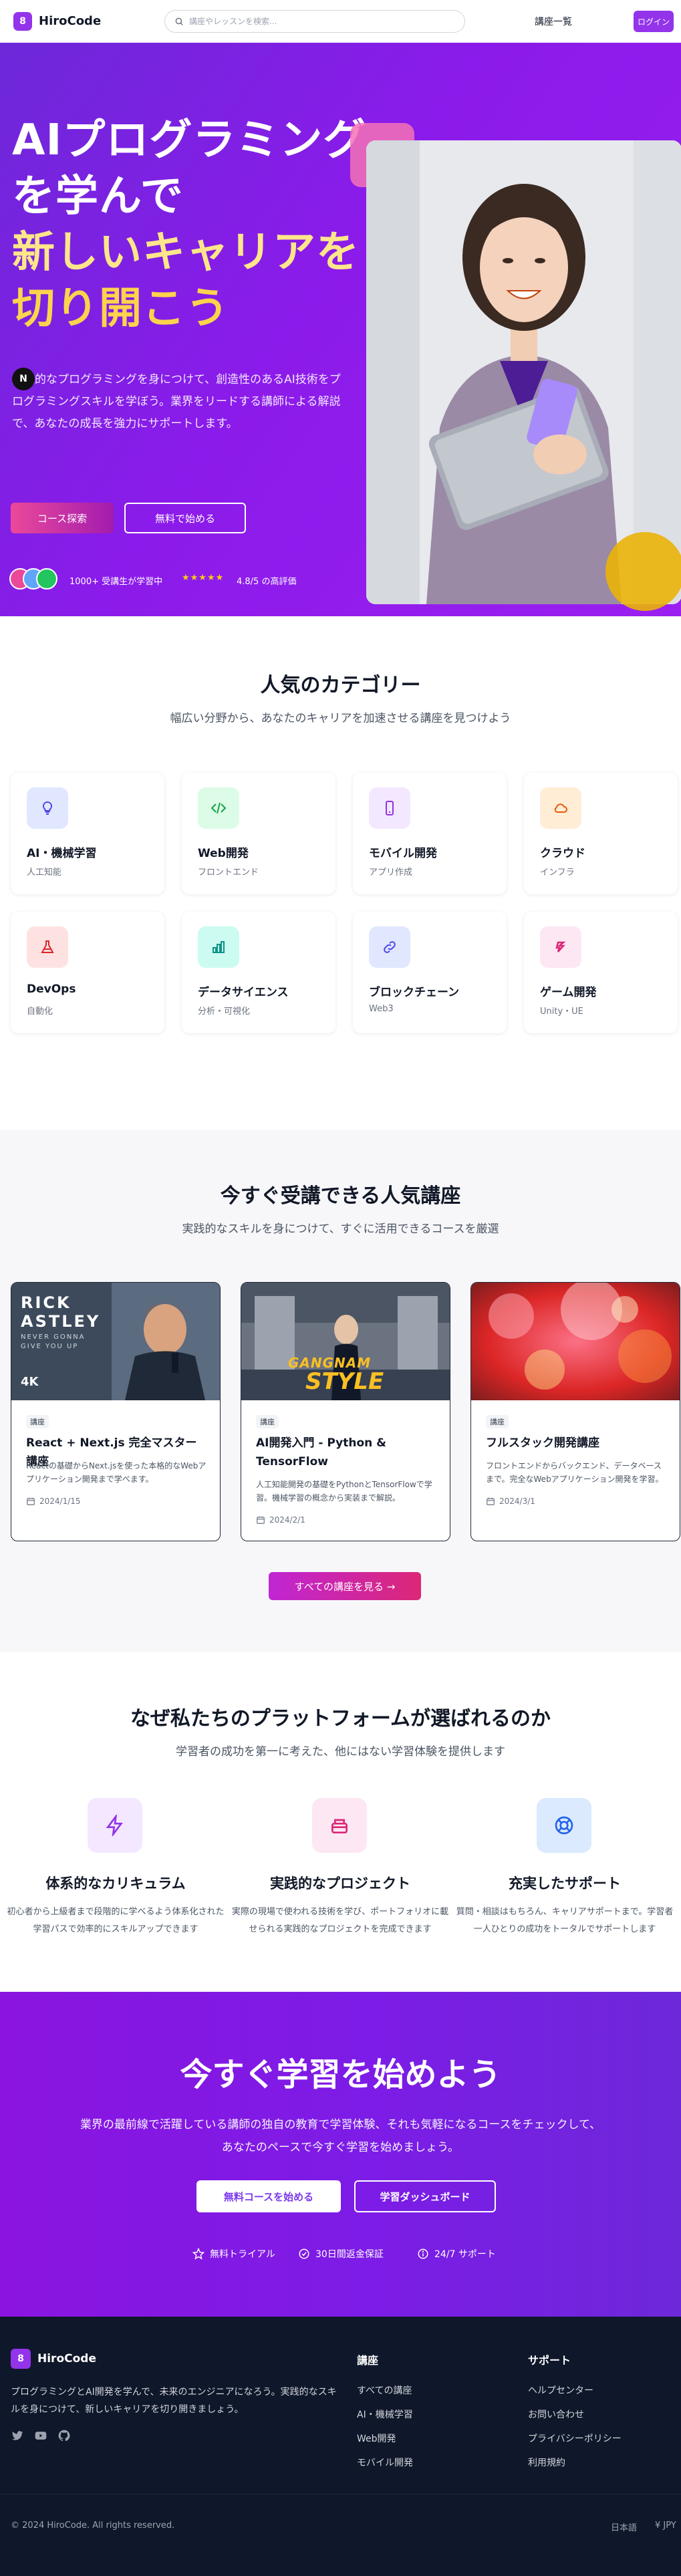 The image size is (681, 2576). What do you see at coordinates (340, 1752) in the screenshot?
I see `why-subtitle: 学習者の成功を第一に考えた、他にはない学習体験を提供します` at bounding box center [340, 1752].